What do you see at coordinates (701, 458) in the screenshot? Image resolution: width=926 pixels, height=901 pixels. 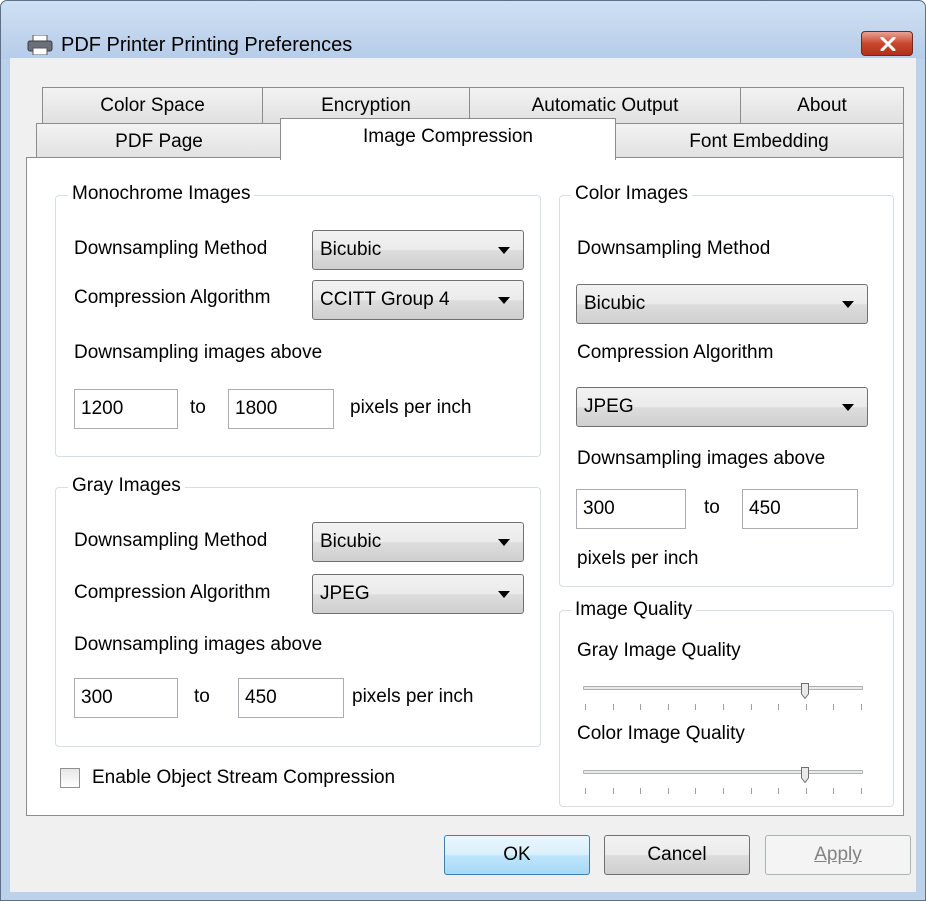 I see `color-downsampling-above-label: Downsampling images above` at bounding box center [701, 458].